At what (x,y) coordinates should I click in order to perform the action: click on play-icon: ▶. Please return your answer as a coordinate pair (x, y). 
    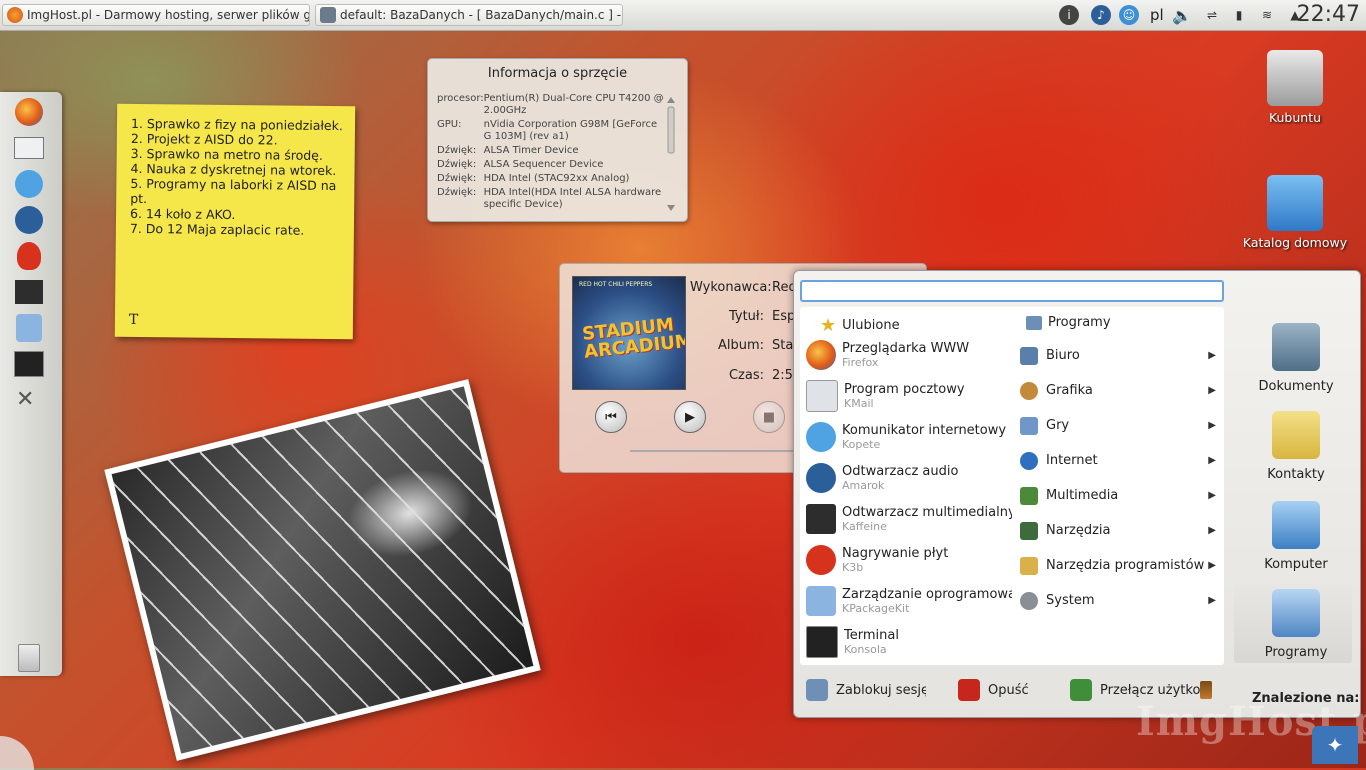
    Looking at the image, I should click on (690, 417).